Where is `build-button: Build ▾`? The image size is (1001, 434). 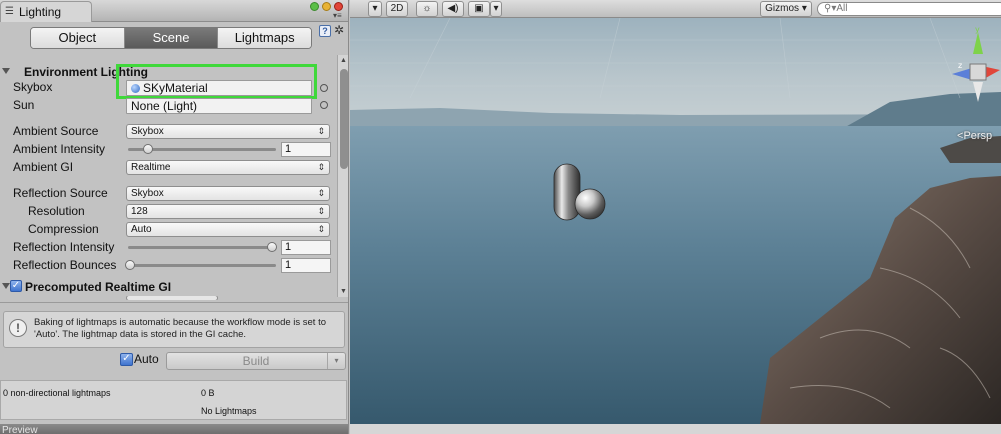 build-button: Build ▾ is located at coordinates (256, 361).